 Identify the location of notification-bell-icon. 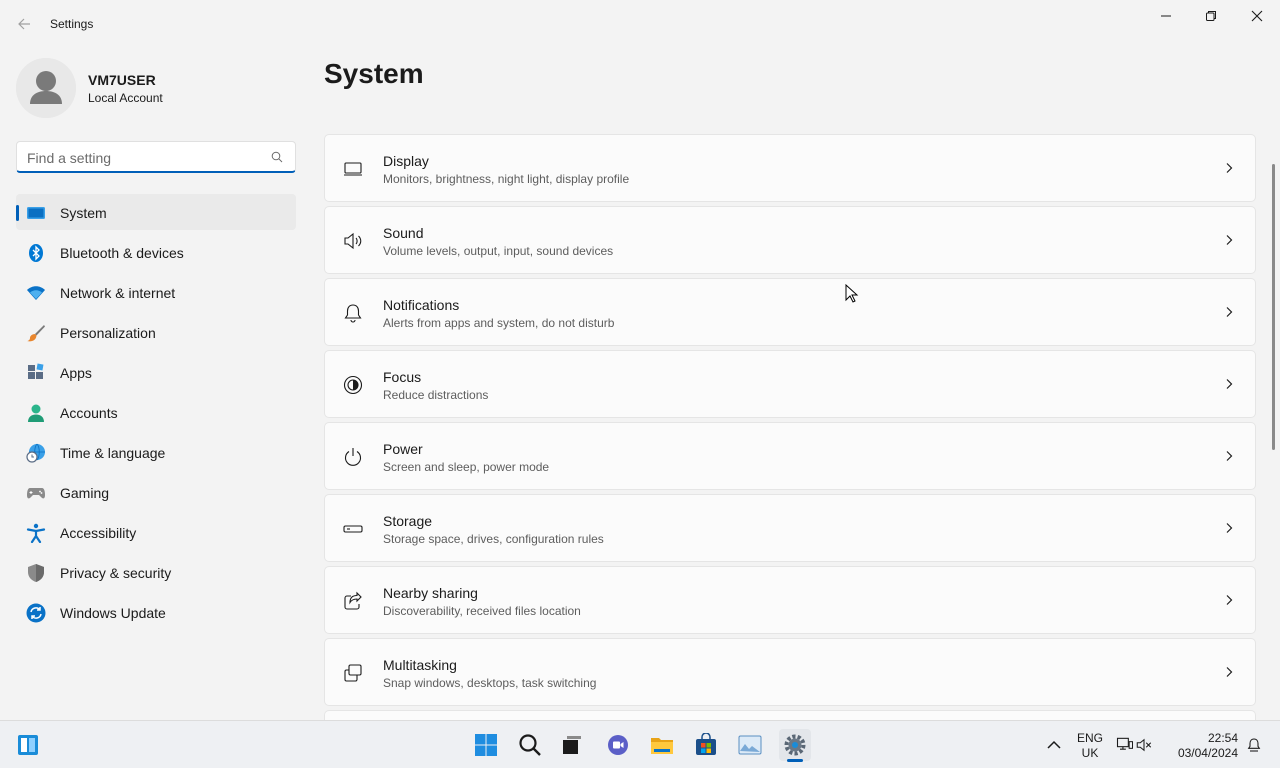
(1254, 745).